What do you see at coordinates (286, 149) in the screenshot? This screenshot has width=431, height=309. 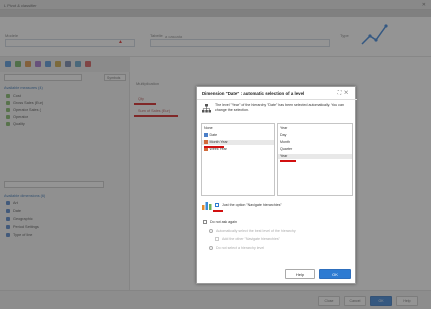 I see `level-item: Quarter` at bounding box center [286, 149].